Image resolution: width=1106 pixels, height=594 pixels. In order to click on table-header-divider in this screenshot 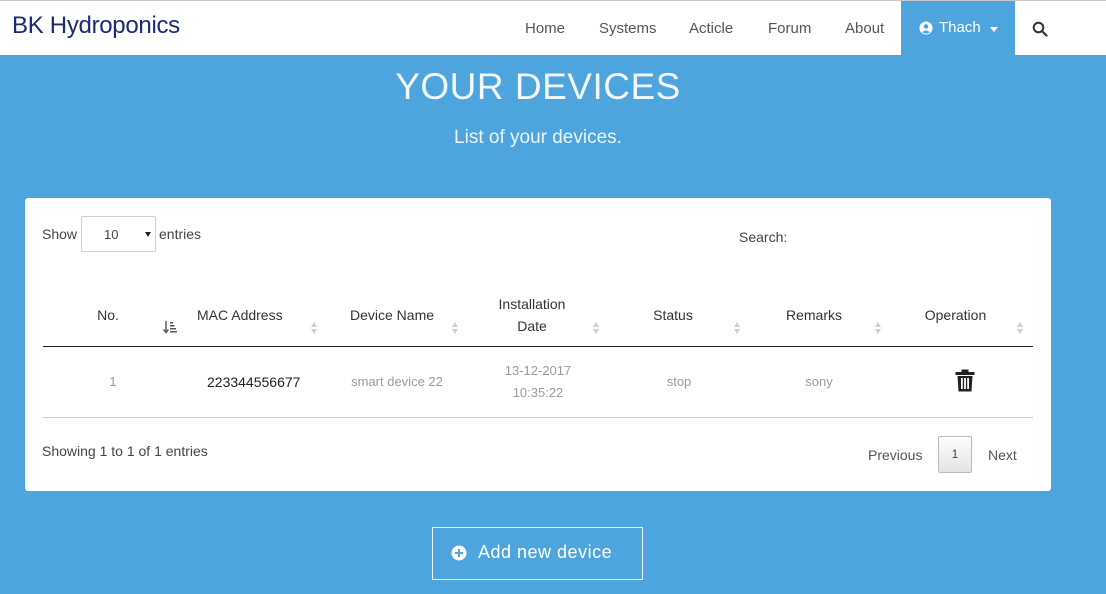, I will do `click(538, 346)`.